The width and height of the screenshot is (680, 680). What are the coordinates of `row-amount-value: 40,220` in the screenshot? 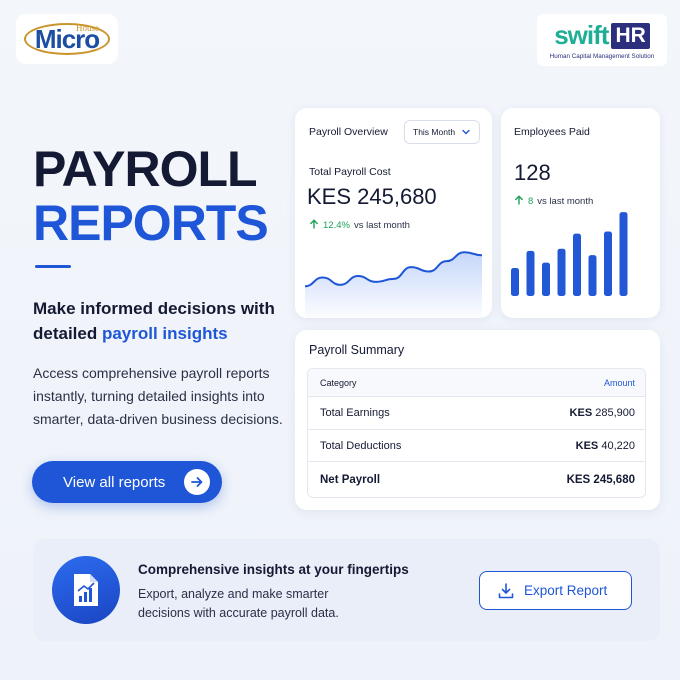 It's located at (618, 445).